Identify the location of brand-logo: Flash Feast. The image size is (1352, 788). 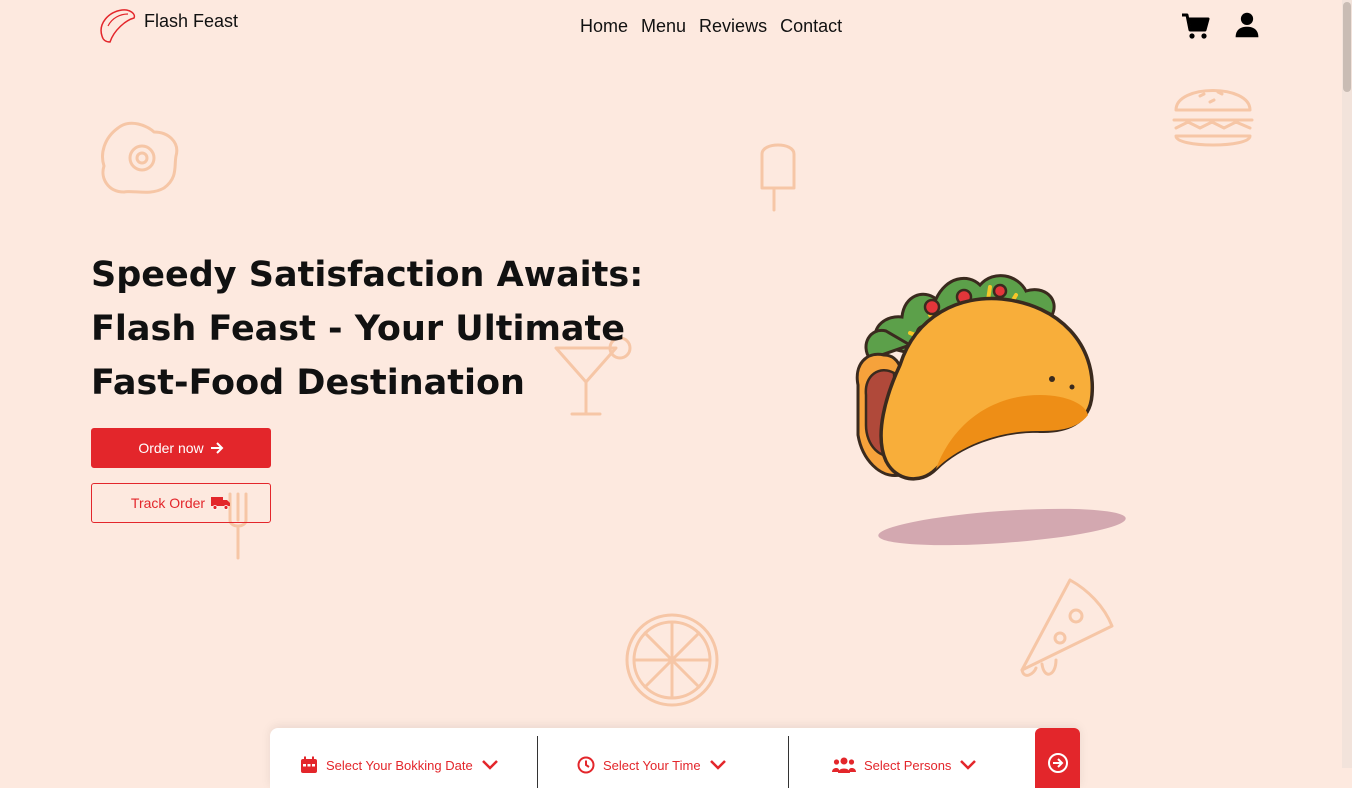
(167, 26).